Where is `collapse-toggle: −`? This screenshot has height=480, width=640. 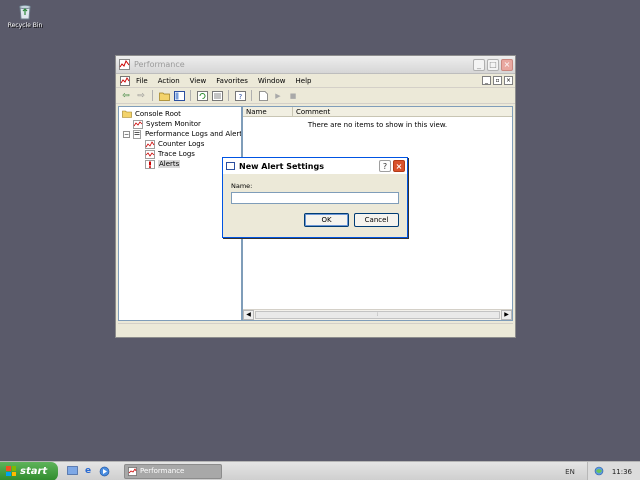 collapse-toggle: − is located at coordinates (126, 134).